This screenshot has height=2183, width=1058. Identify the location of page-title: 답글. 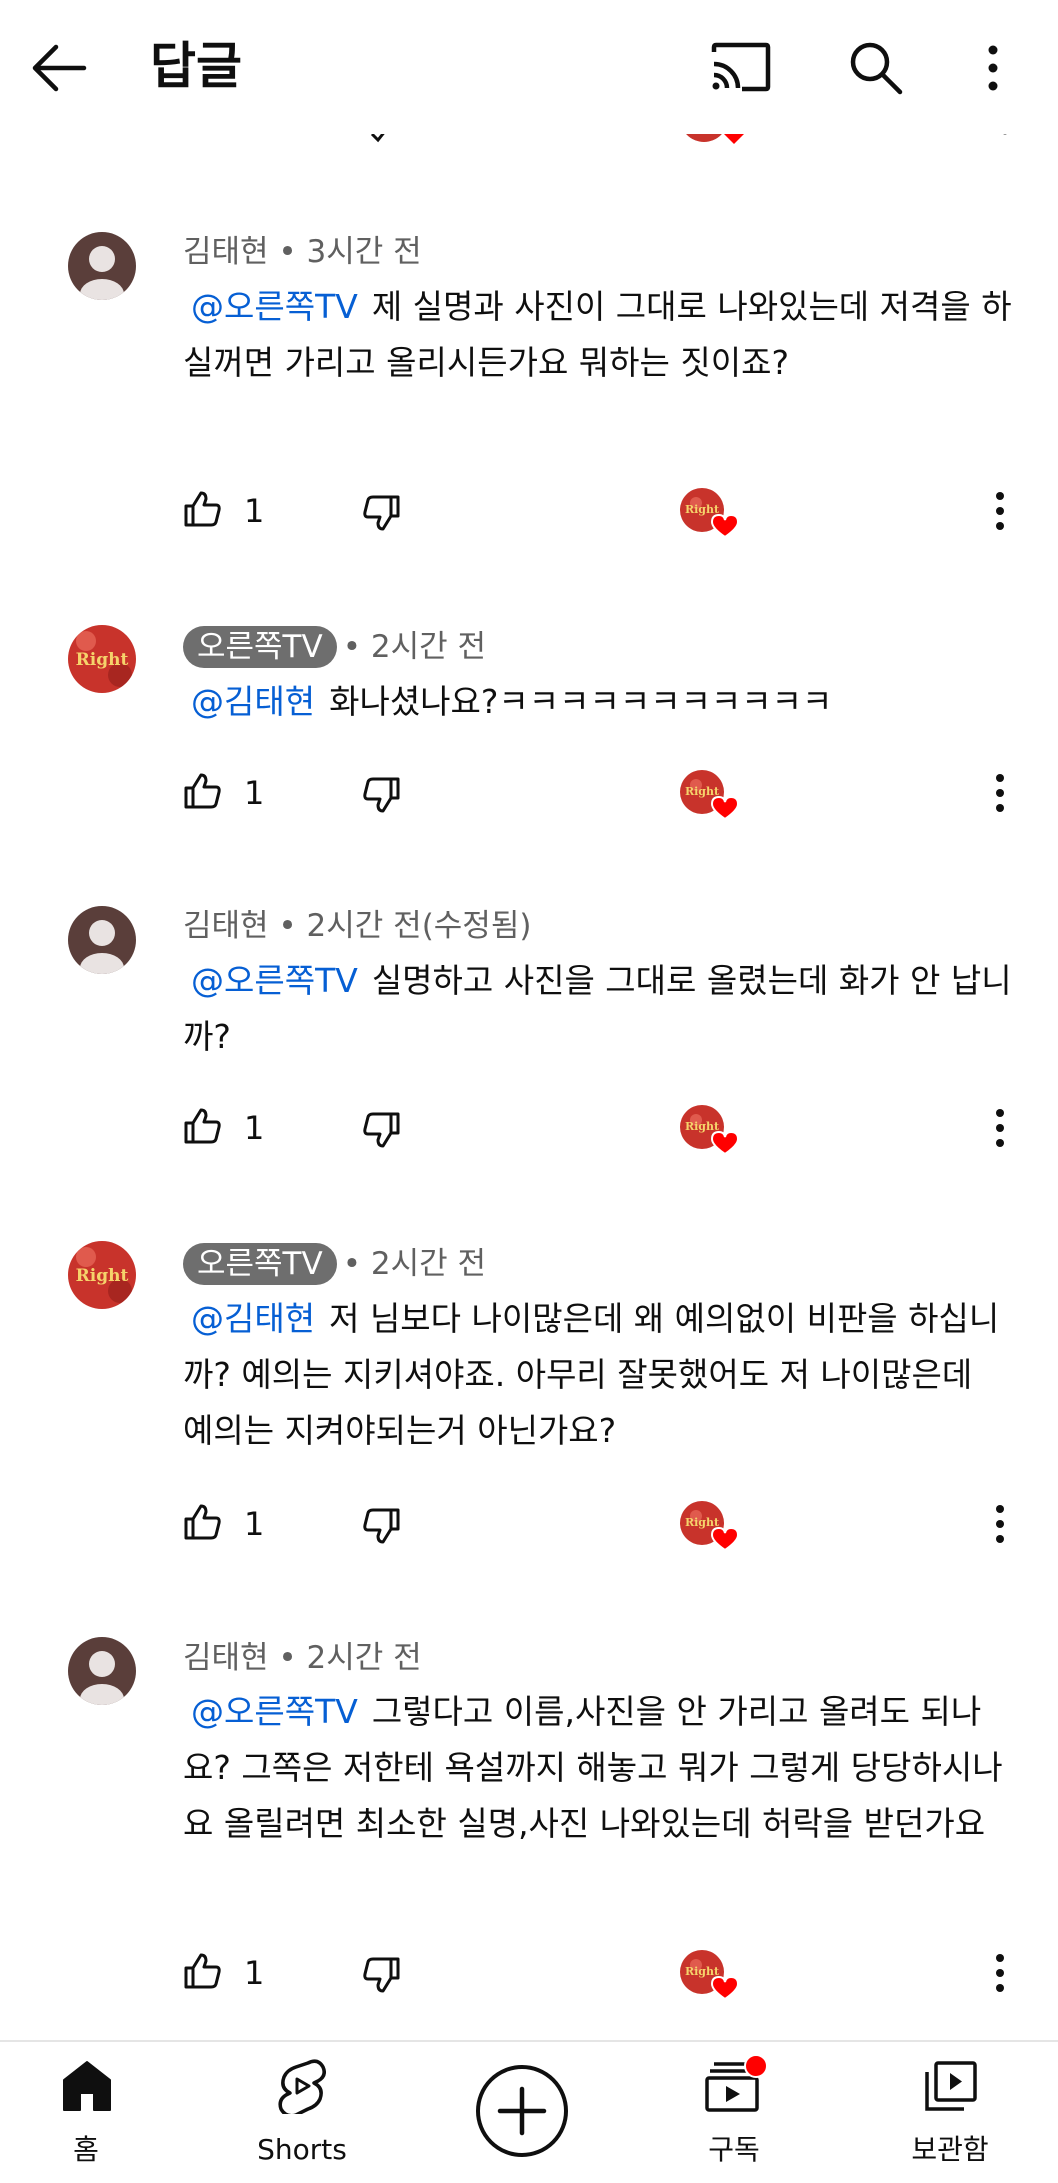
(196, 66).